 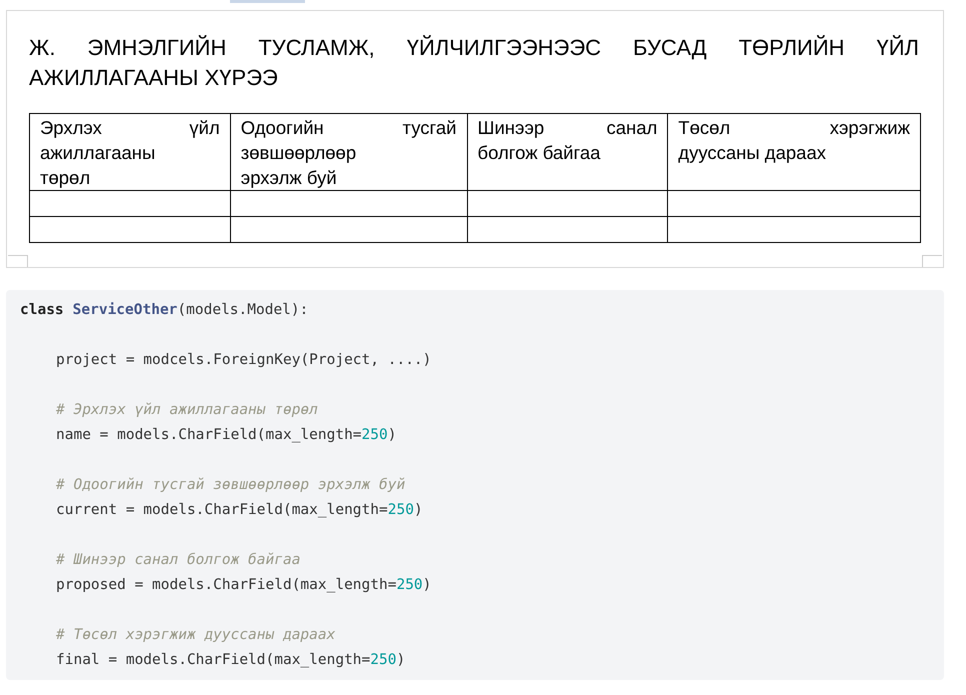 I want to click on table-header-cell: Шинээр санал болгож байгаа, so click(x=567, y=152).